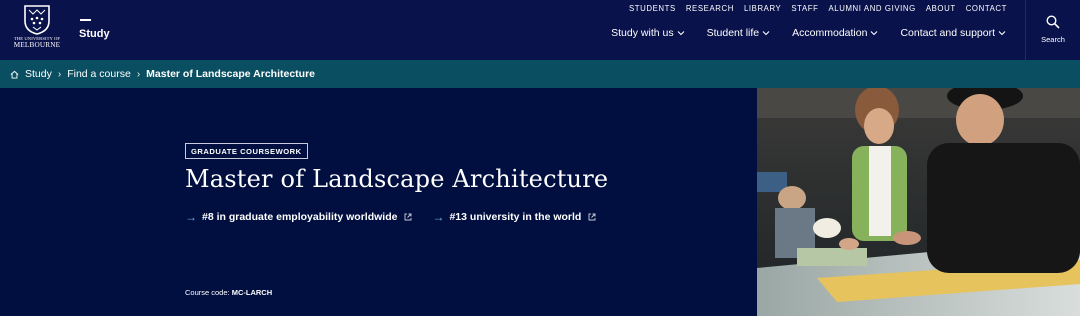 Image resolution: width=1080 pixels, height=316 pixels. I want to click on utility-link-students: STUDENTS, so click(652, 8).